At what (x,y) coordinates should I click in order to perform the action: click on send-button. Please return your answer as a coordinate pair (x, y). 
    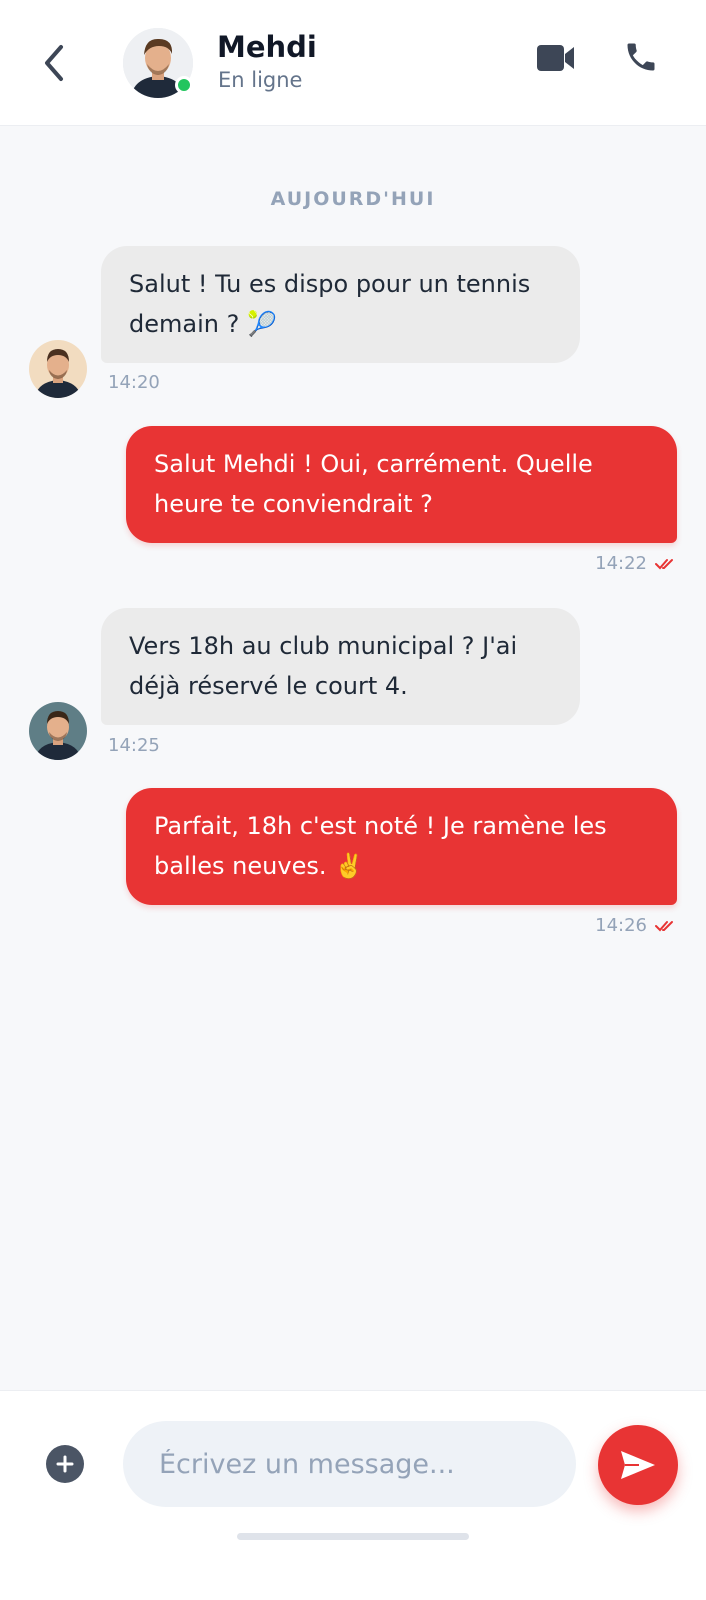
    Looking at the image, I should click on (638, 1465).